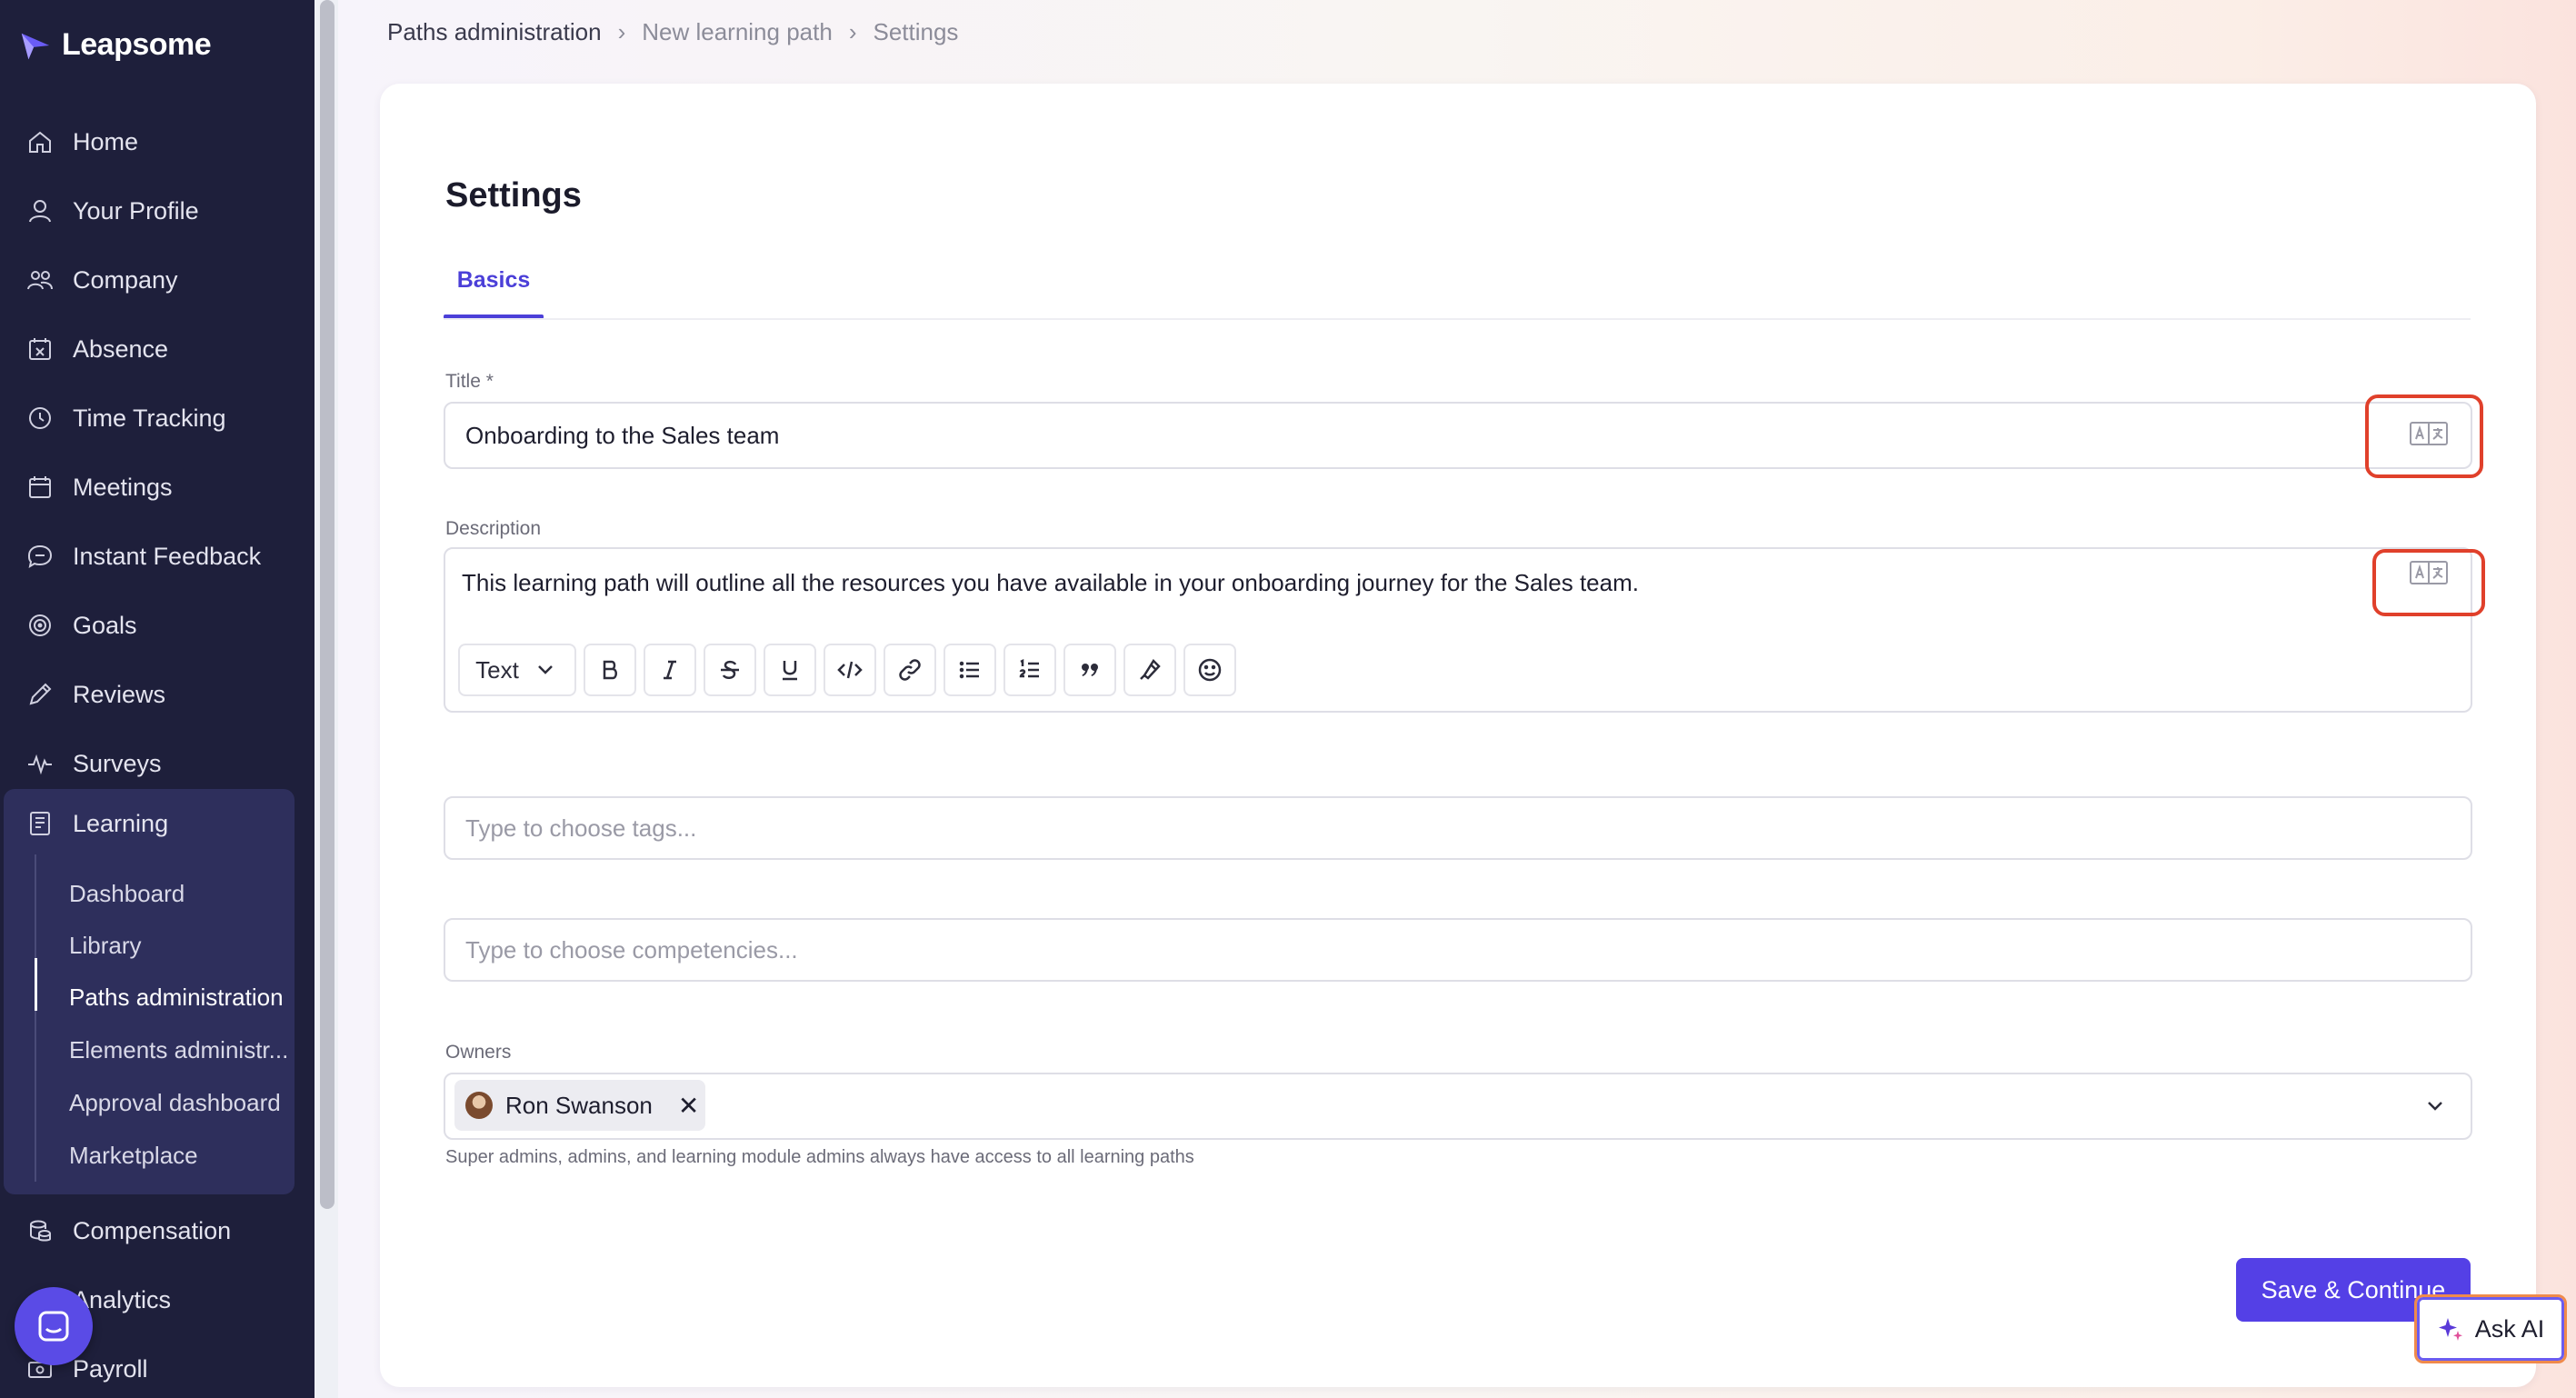 The width and height of the screenshot is (2576, 1398). What do you see at coordinates (40, 764) in the screenshot?
I see `pulse-icon` at bounding box center [40, 764].